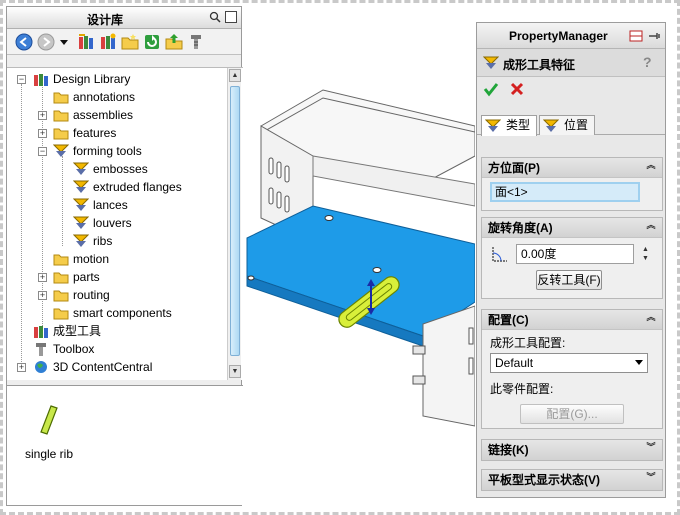 This screenshot has width=680, height=515. What do you see at coordinates (103, 367) in the screenshot?
I see `tree-item-label: 3D ContentCentral` at bounding box center [103, 367].